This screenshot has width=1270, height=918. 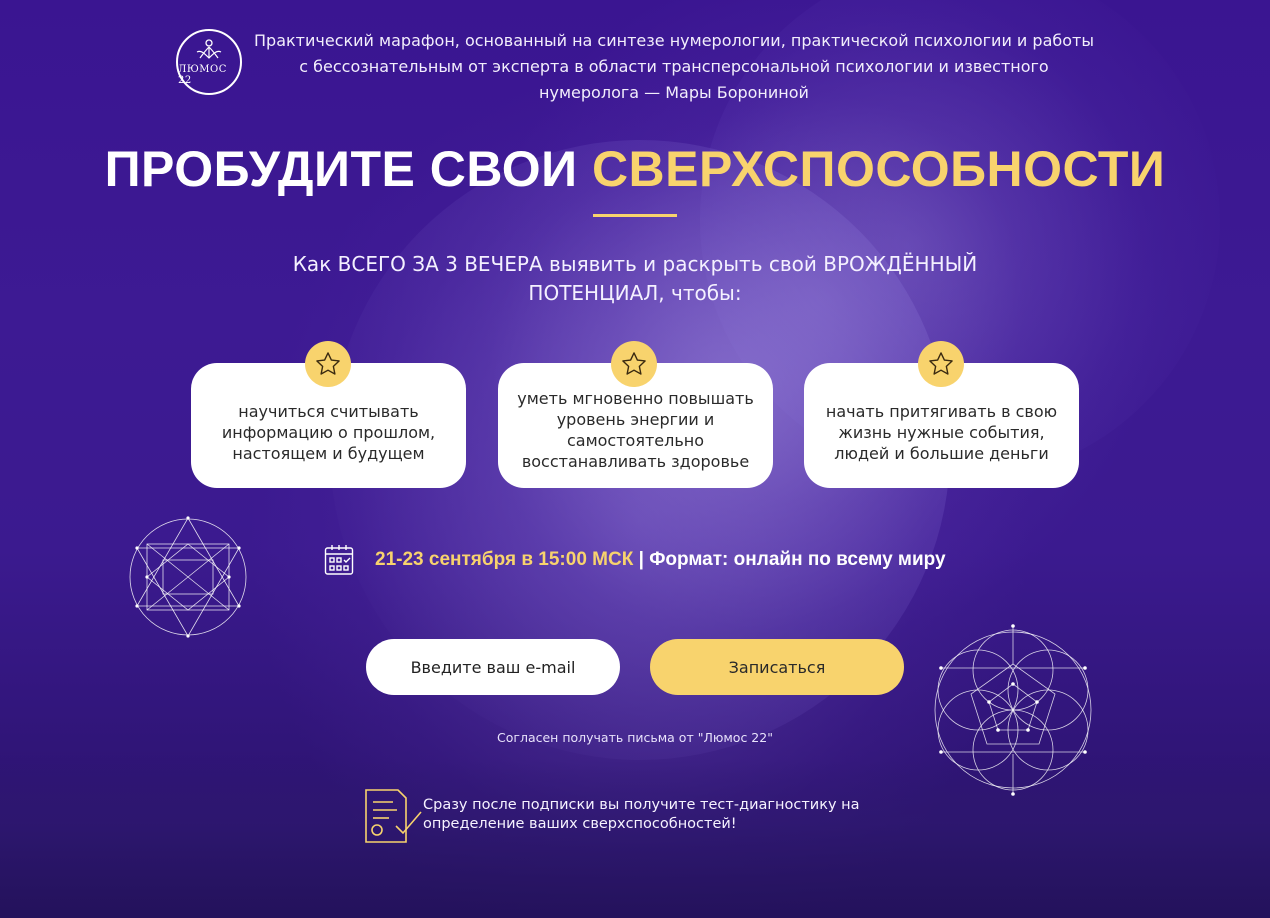 What do you see at coordinates (188, 577) in the screenshot?
I see `sacred-geometry-left-icon` at bounding box center [188, 577].